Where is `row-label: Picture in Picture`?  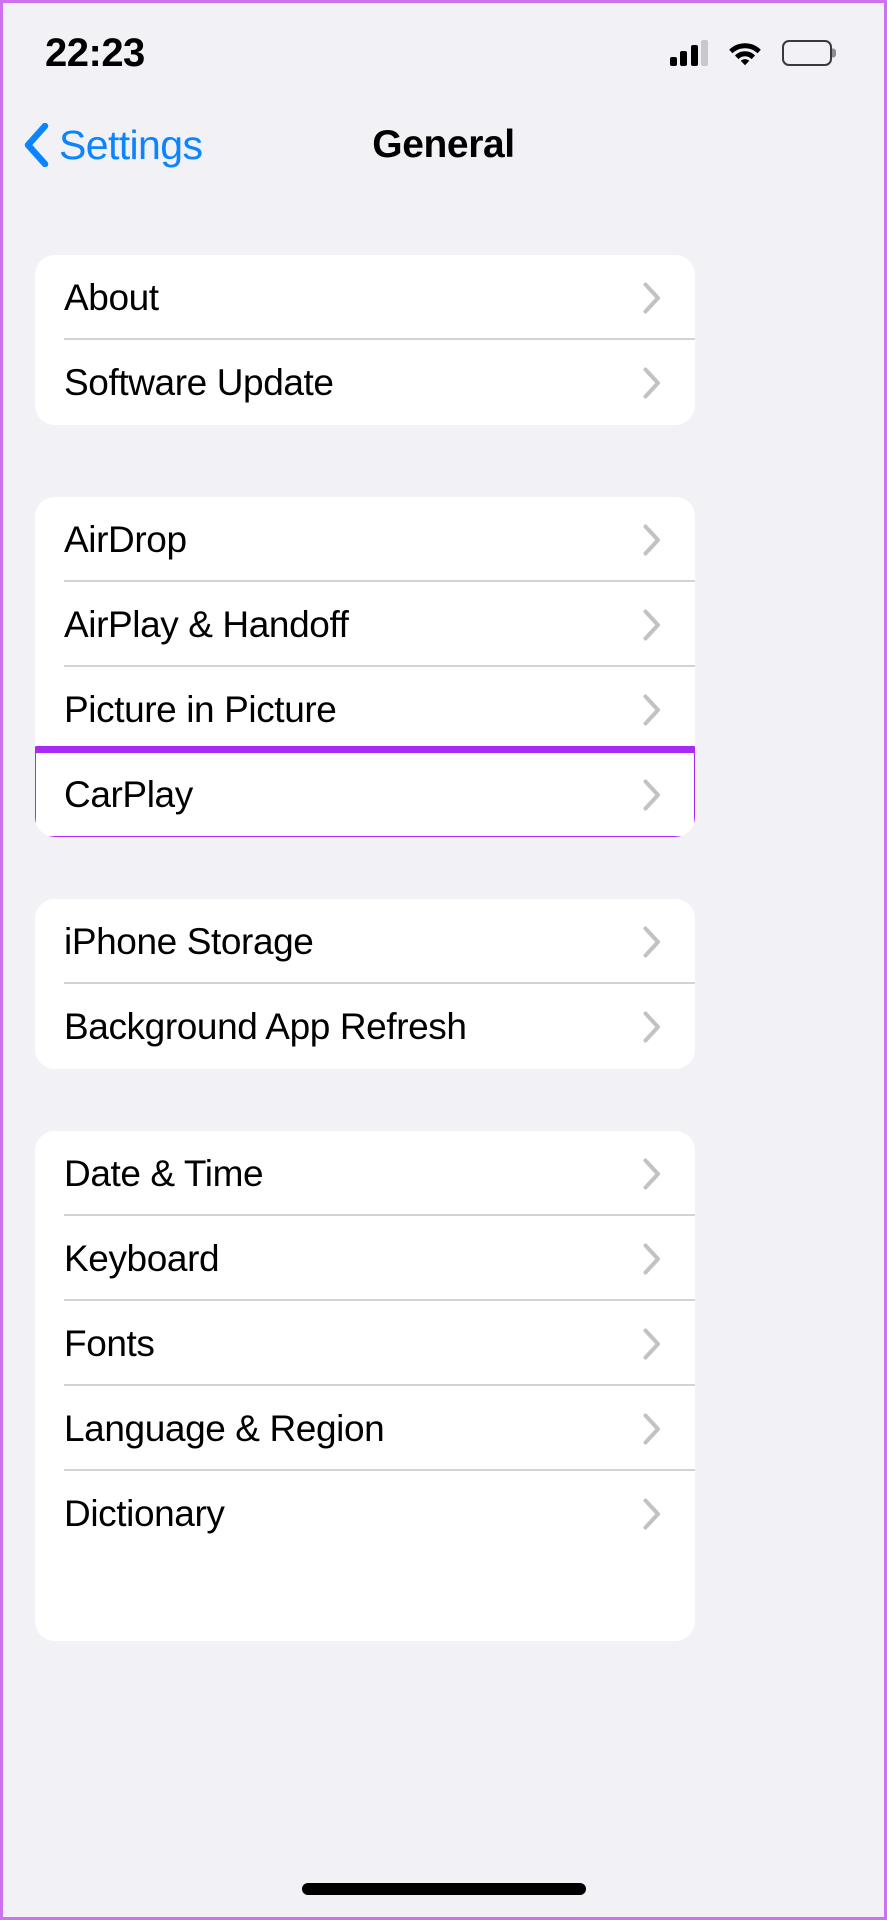
row-label: Picture in Picture is located at coordinates (200, 709).